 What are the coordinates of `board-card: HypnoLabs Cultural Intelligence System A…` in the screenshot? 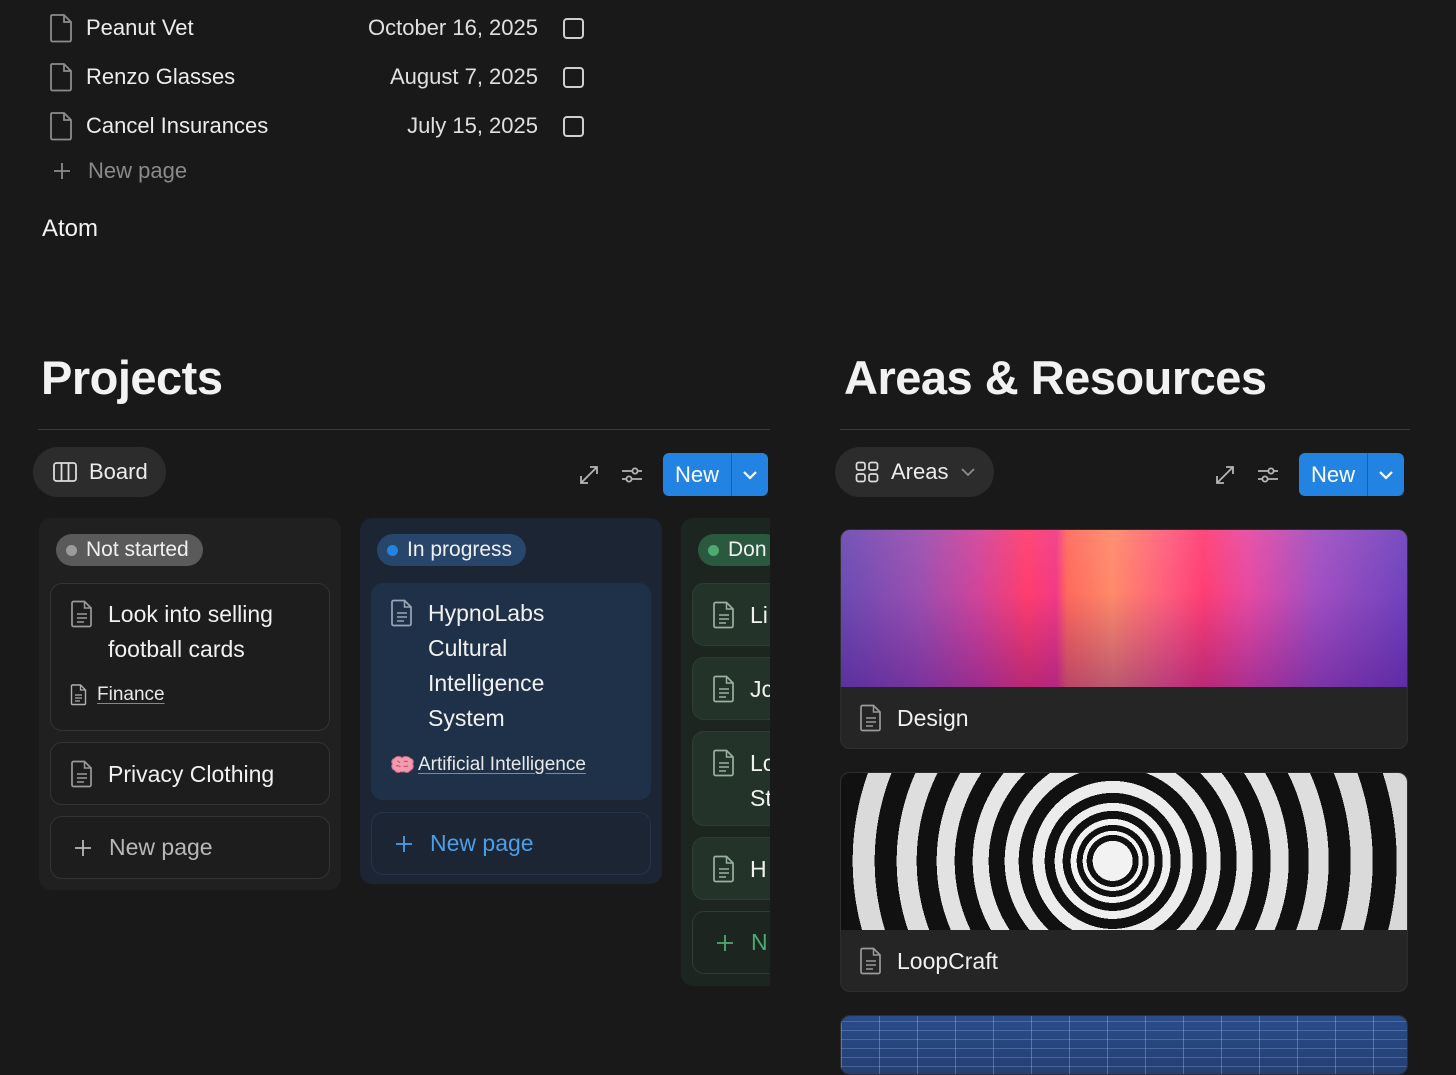 It's located at (511, 691).